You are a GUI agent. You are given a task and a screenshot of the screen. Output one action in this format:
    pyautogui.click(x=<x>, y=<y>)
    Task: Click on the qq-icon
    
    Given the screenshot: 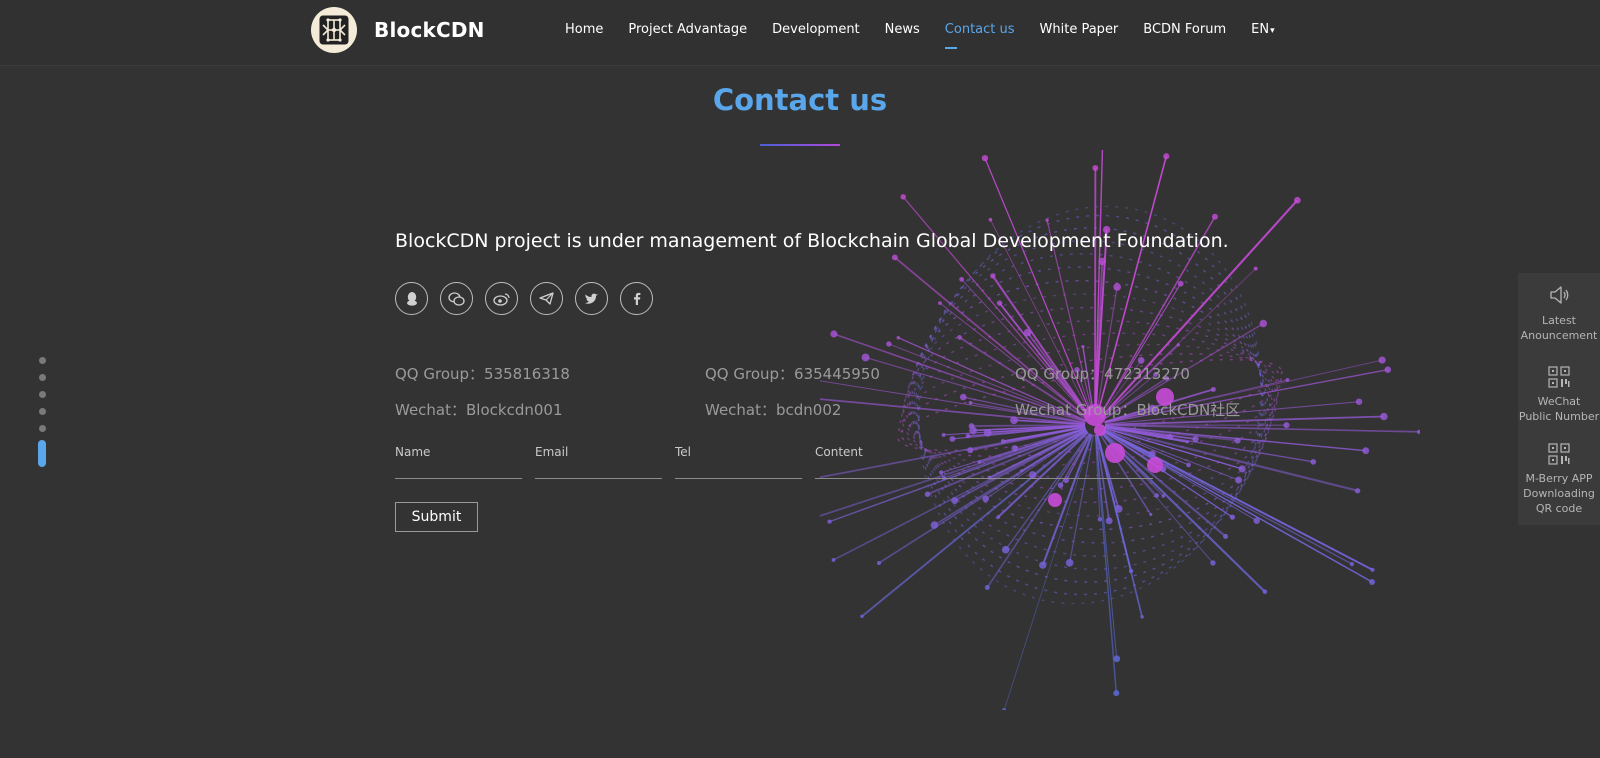 What is the action you would take?
    pyautogui.click(x=411, y=298)
    